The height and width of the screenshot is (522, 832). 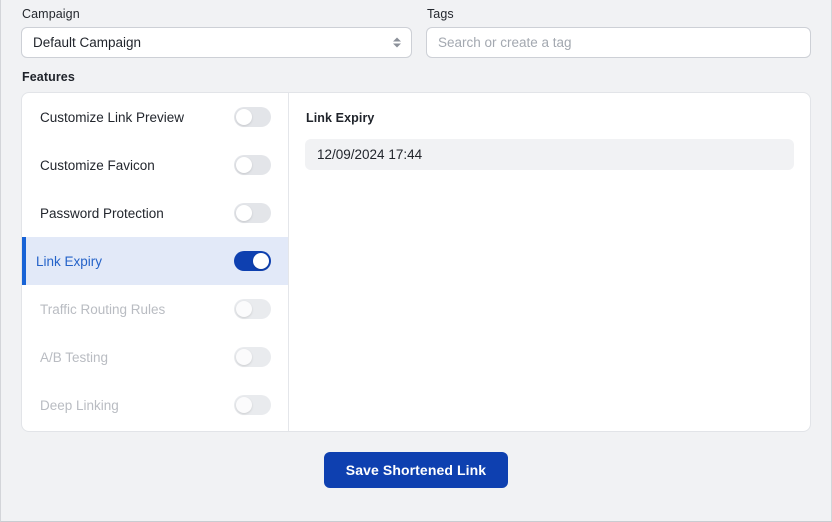 What do you see at coordinates (79, 405) in the screenshot?
I see `feature-label: Deep Linking` at bounding box center [79, 405].